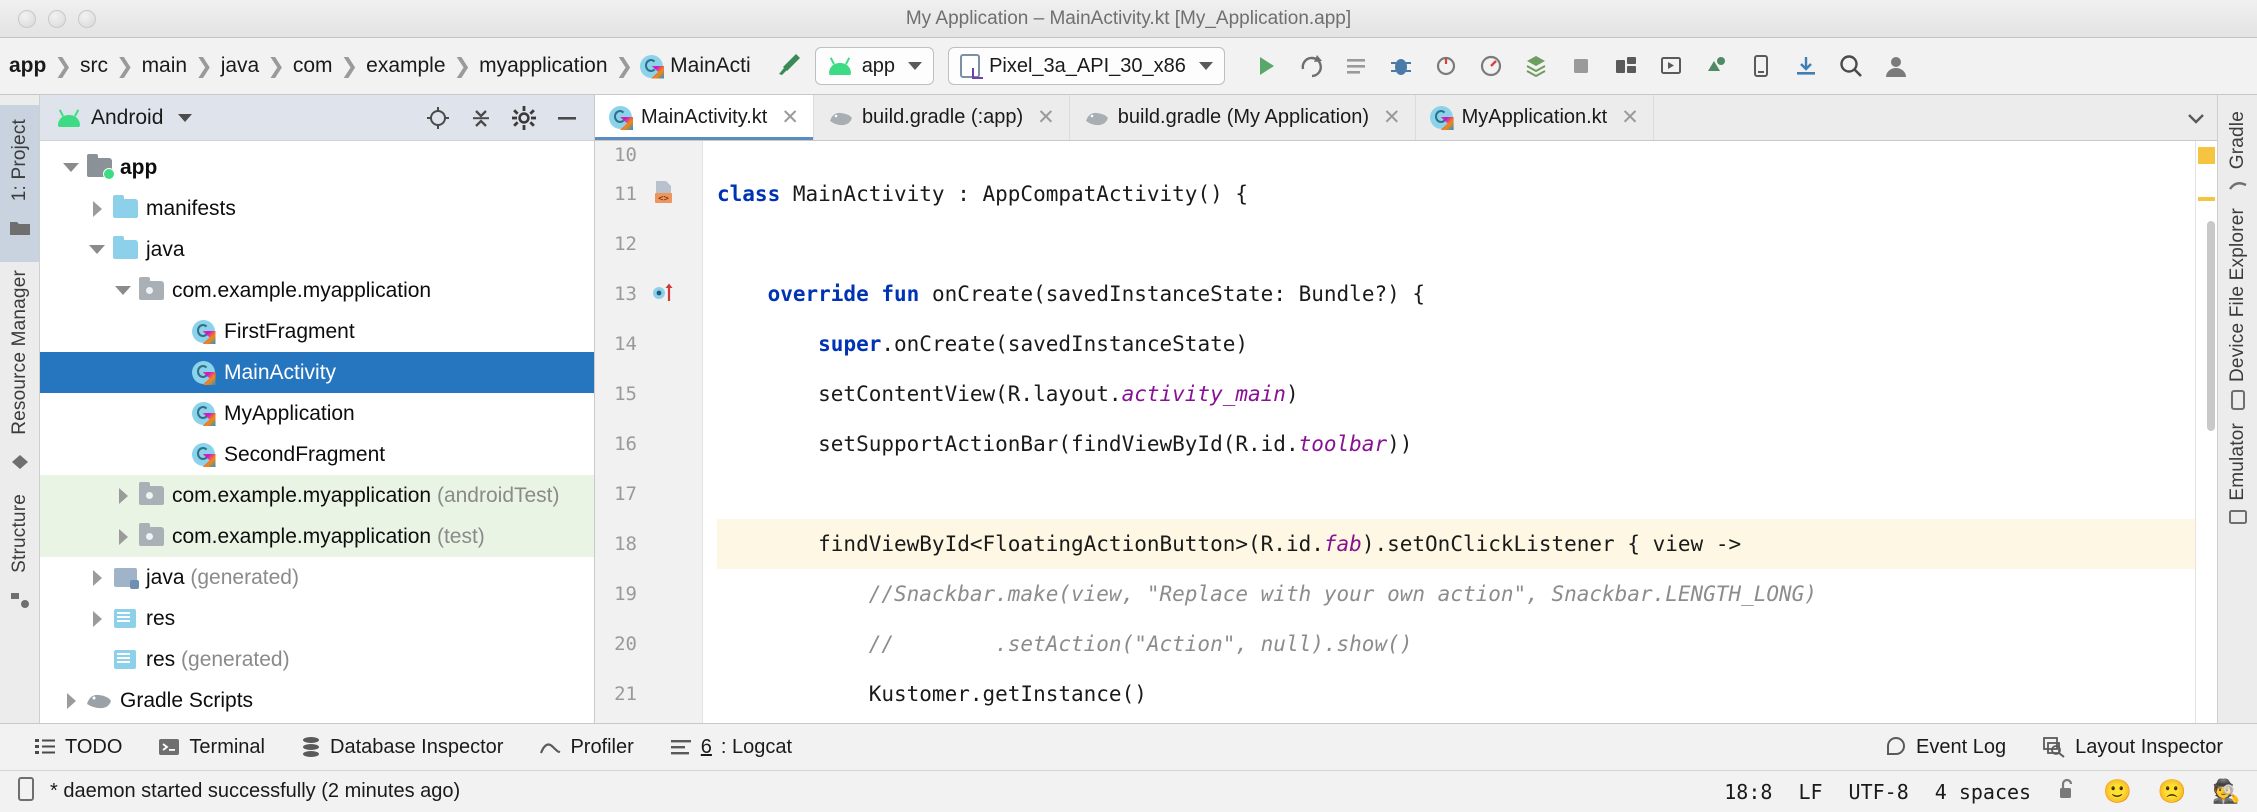  I want to click on tree-row: java, so click(317, 249).